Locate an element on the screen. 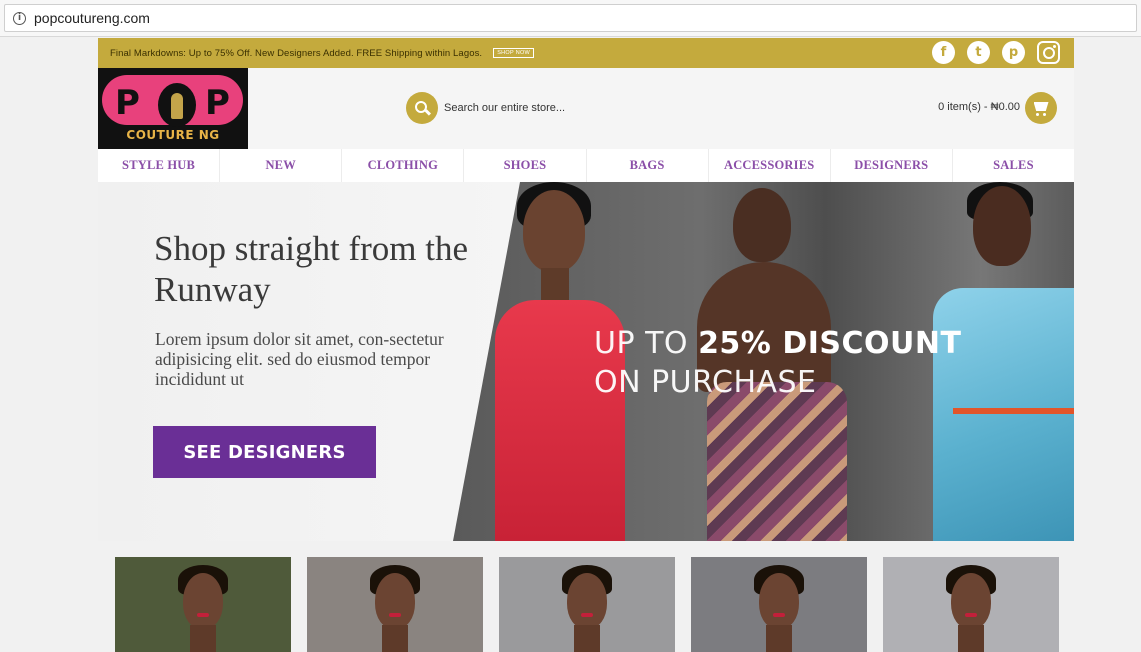 Image resolution: width=1141 pixels, height=652 pixels. hero-title: Shop straight from the Runway is located at coordinates (311, 269).